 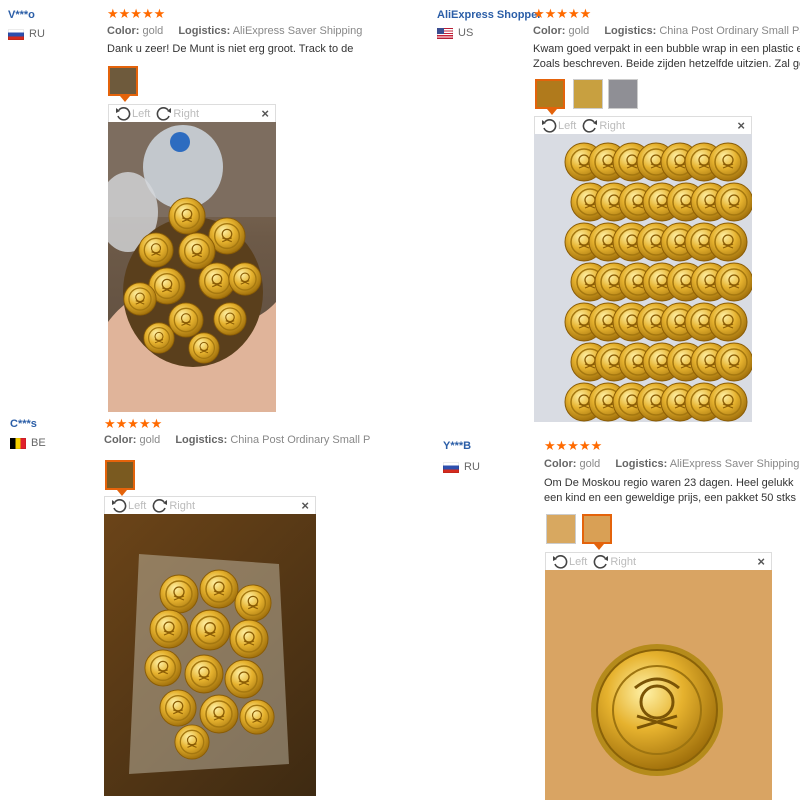 What do you see at coordinates (466, 33) in the screenshot?
I see `country-code: US` at bounding box center [466, 33].